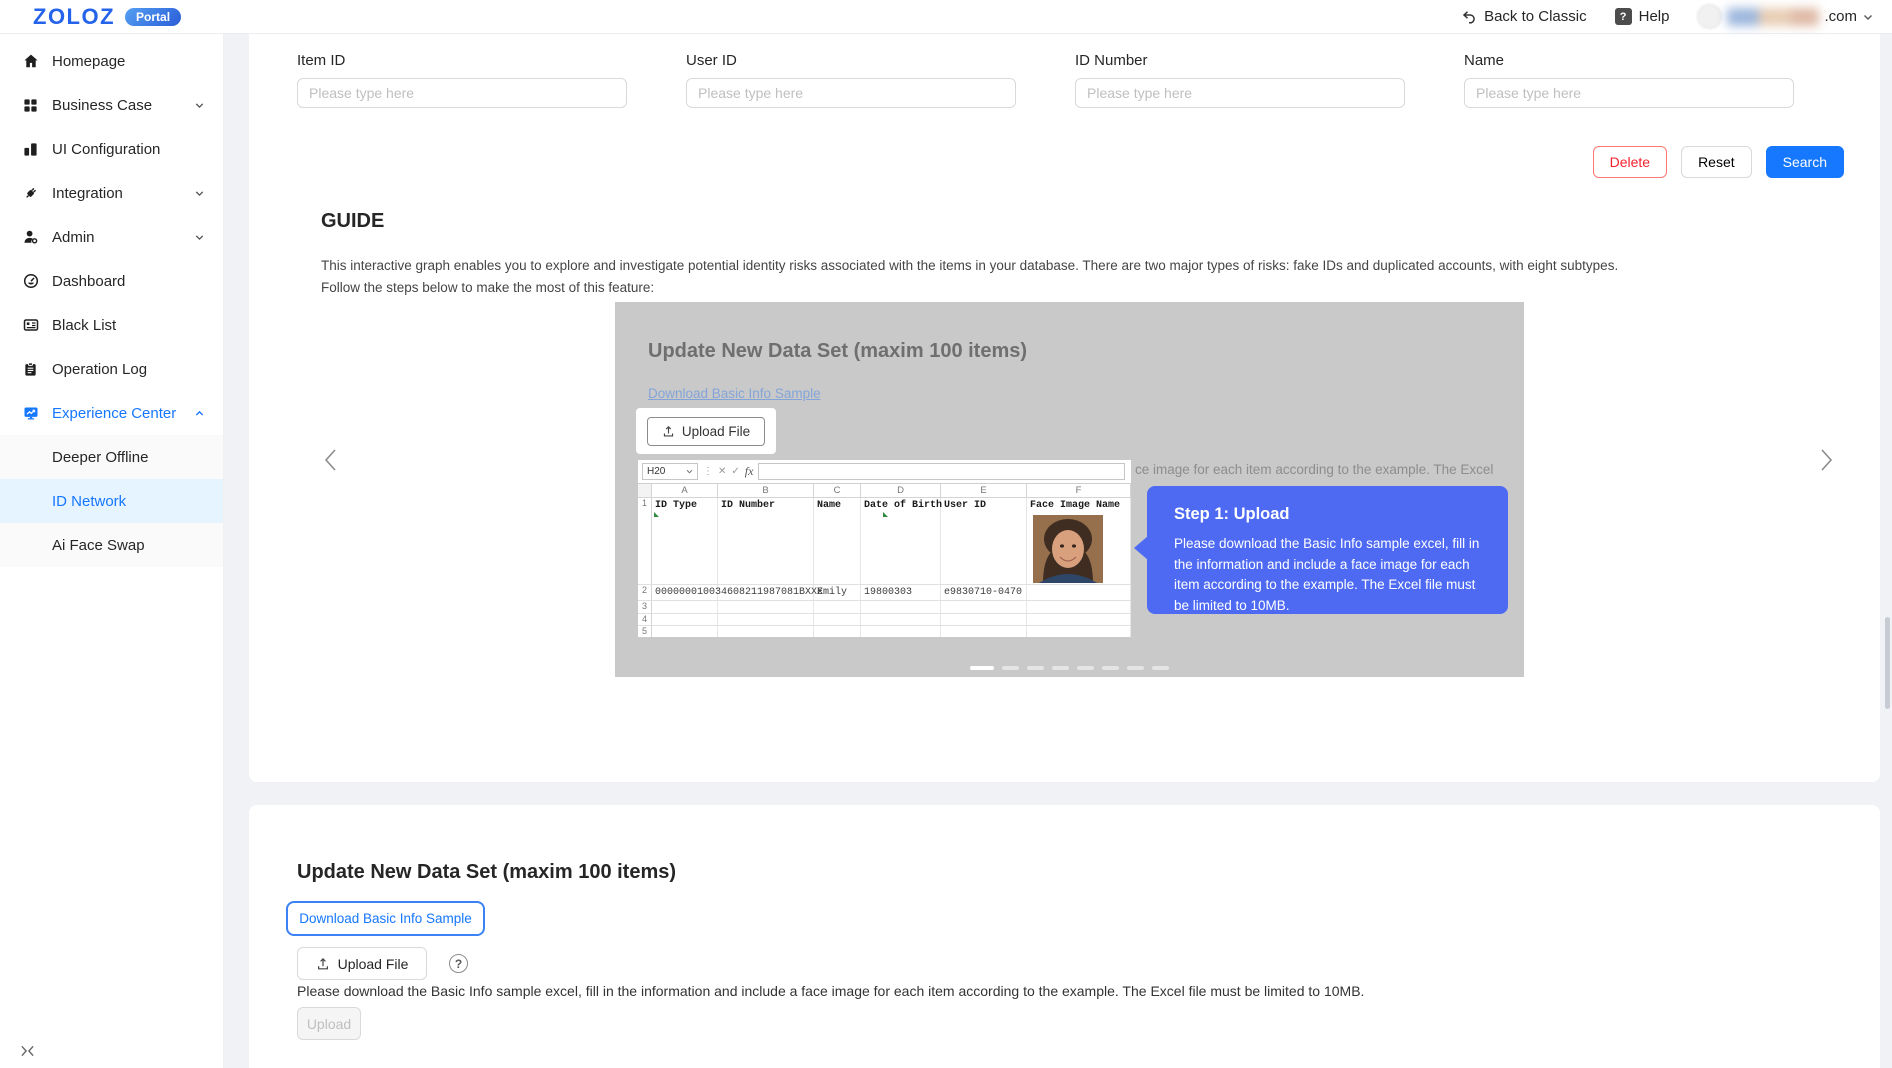 The height and width of the screenshot is (1068, 1892). What do you see at coordinates (1469, 17) in the screenshot?
I see `undo-icon` at bounding box center [1469, 17].